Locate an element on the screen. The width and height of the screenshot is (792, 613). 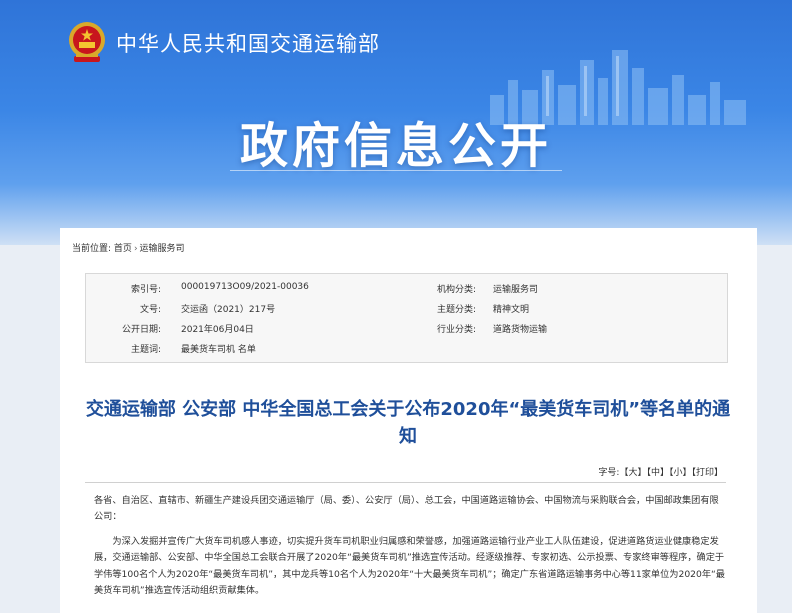
topic-label: 主题分类: is located at coordinates (456, 310).